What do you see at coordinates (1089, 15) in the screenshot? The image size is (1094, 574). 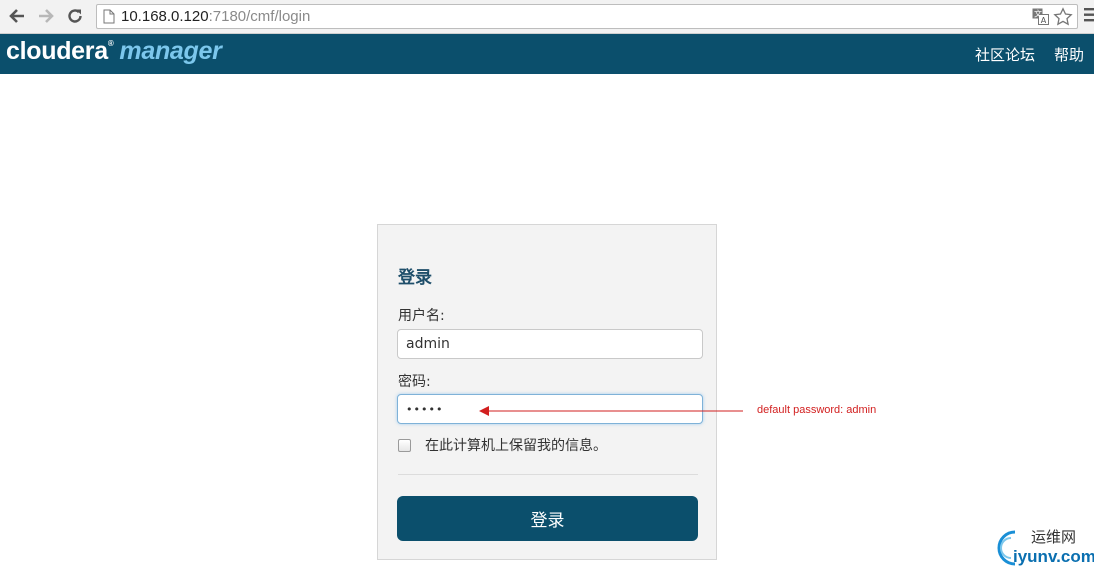 I see `menu-icon` at bounding box center [1089, 15].